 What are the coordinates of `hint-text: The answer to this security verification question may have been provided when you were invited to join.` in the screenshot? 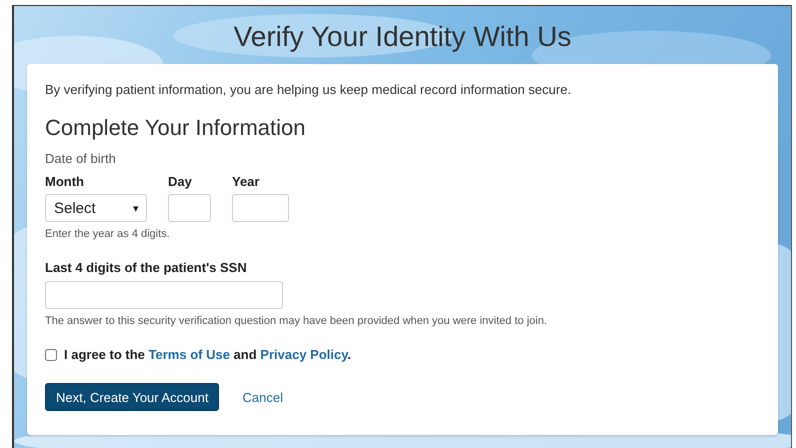 It's located at (296, 321).